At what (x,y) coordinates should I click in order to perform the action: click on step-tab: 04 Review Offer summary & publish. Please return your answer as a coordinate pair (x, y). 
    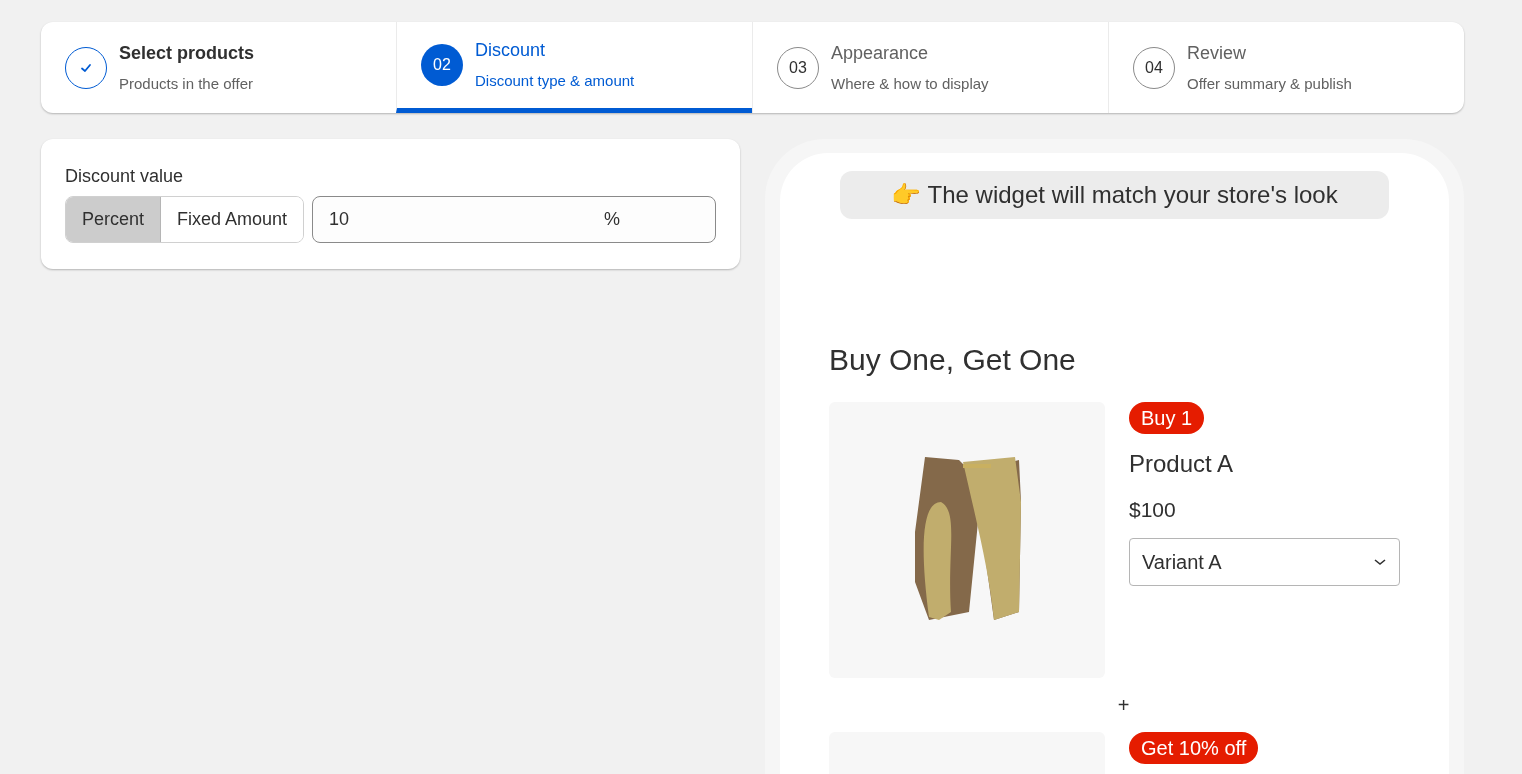
    Looking at the image, I should click on (1286, 67).